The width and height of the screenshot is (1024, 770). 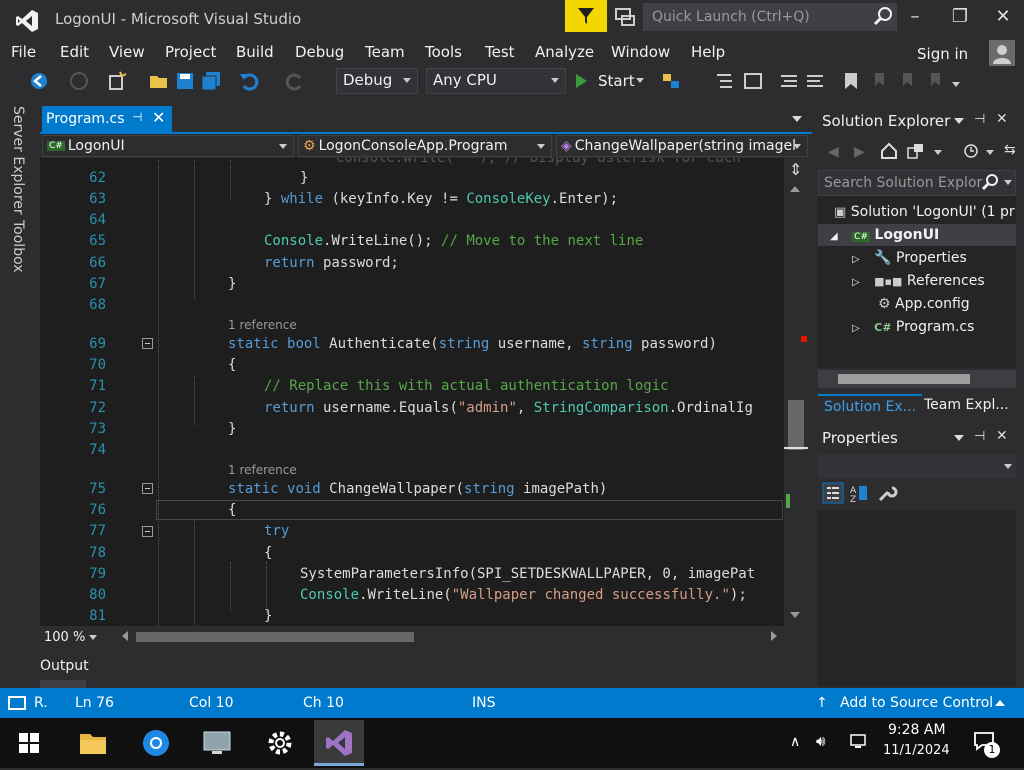 I want to click on menu-project: Project, so click(x=190, y=52).